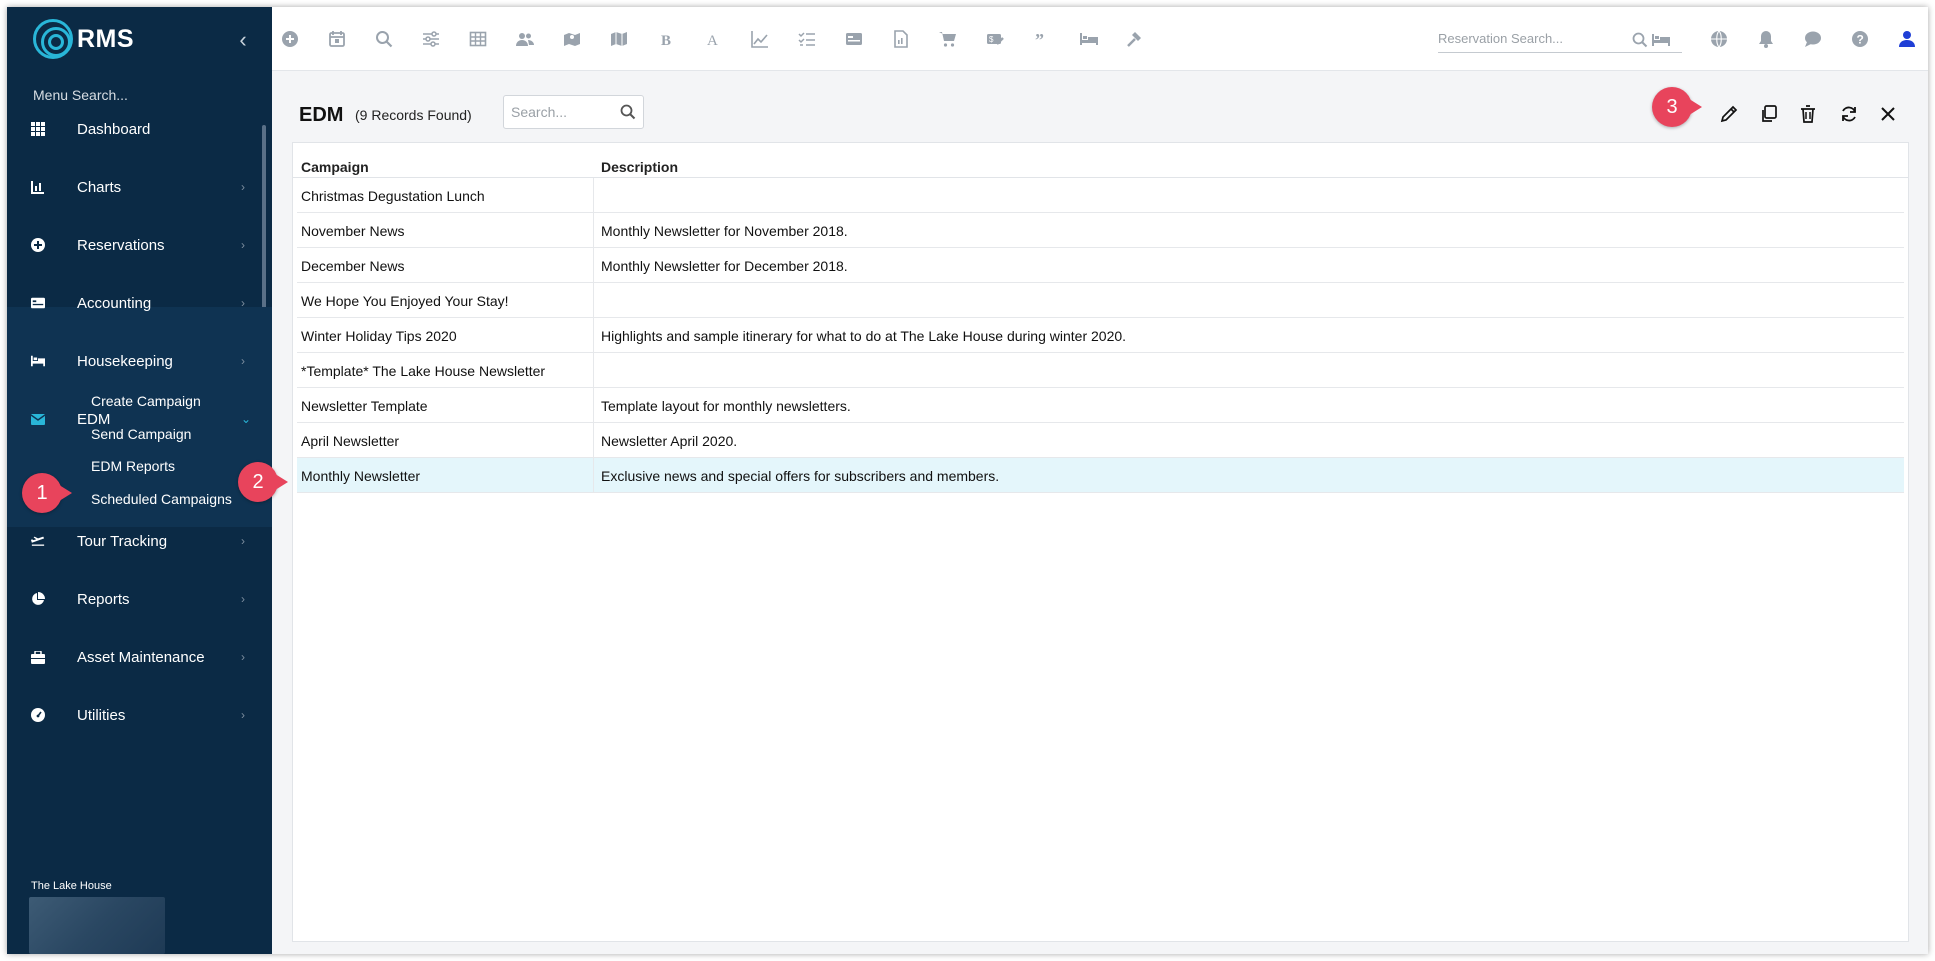 This screenshot has width=1935, height=961. I want to click on sidebar-item-reports: Reports ›, so click(139, 599).